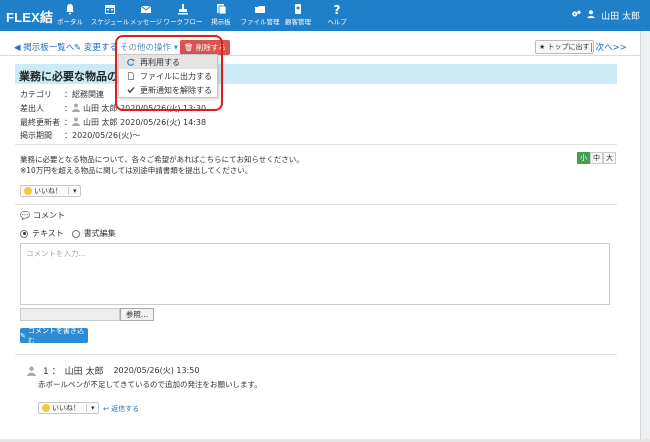 The width and height of the screenshot is (650, 442). I want to click on like-label: いいね！, so click(48, 191).